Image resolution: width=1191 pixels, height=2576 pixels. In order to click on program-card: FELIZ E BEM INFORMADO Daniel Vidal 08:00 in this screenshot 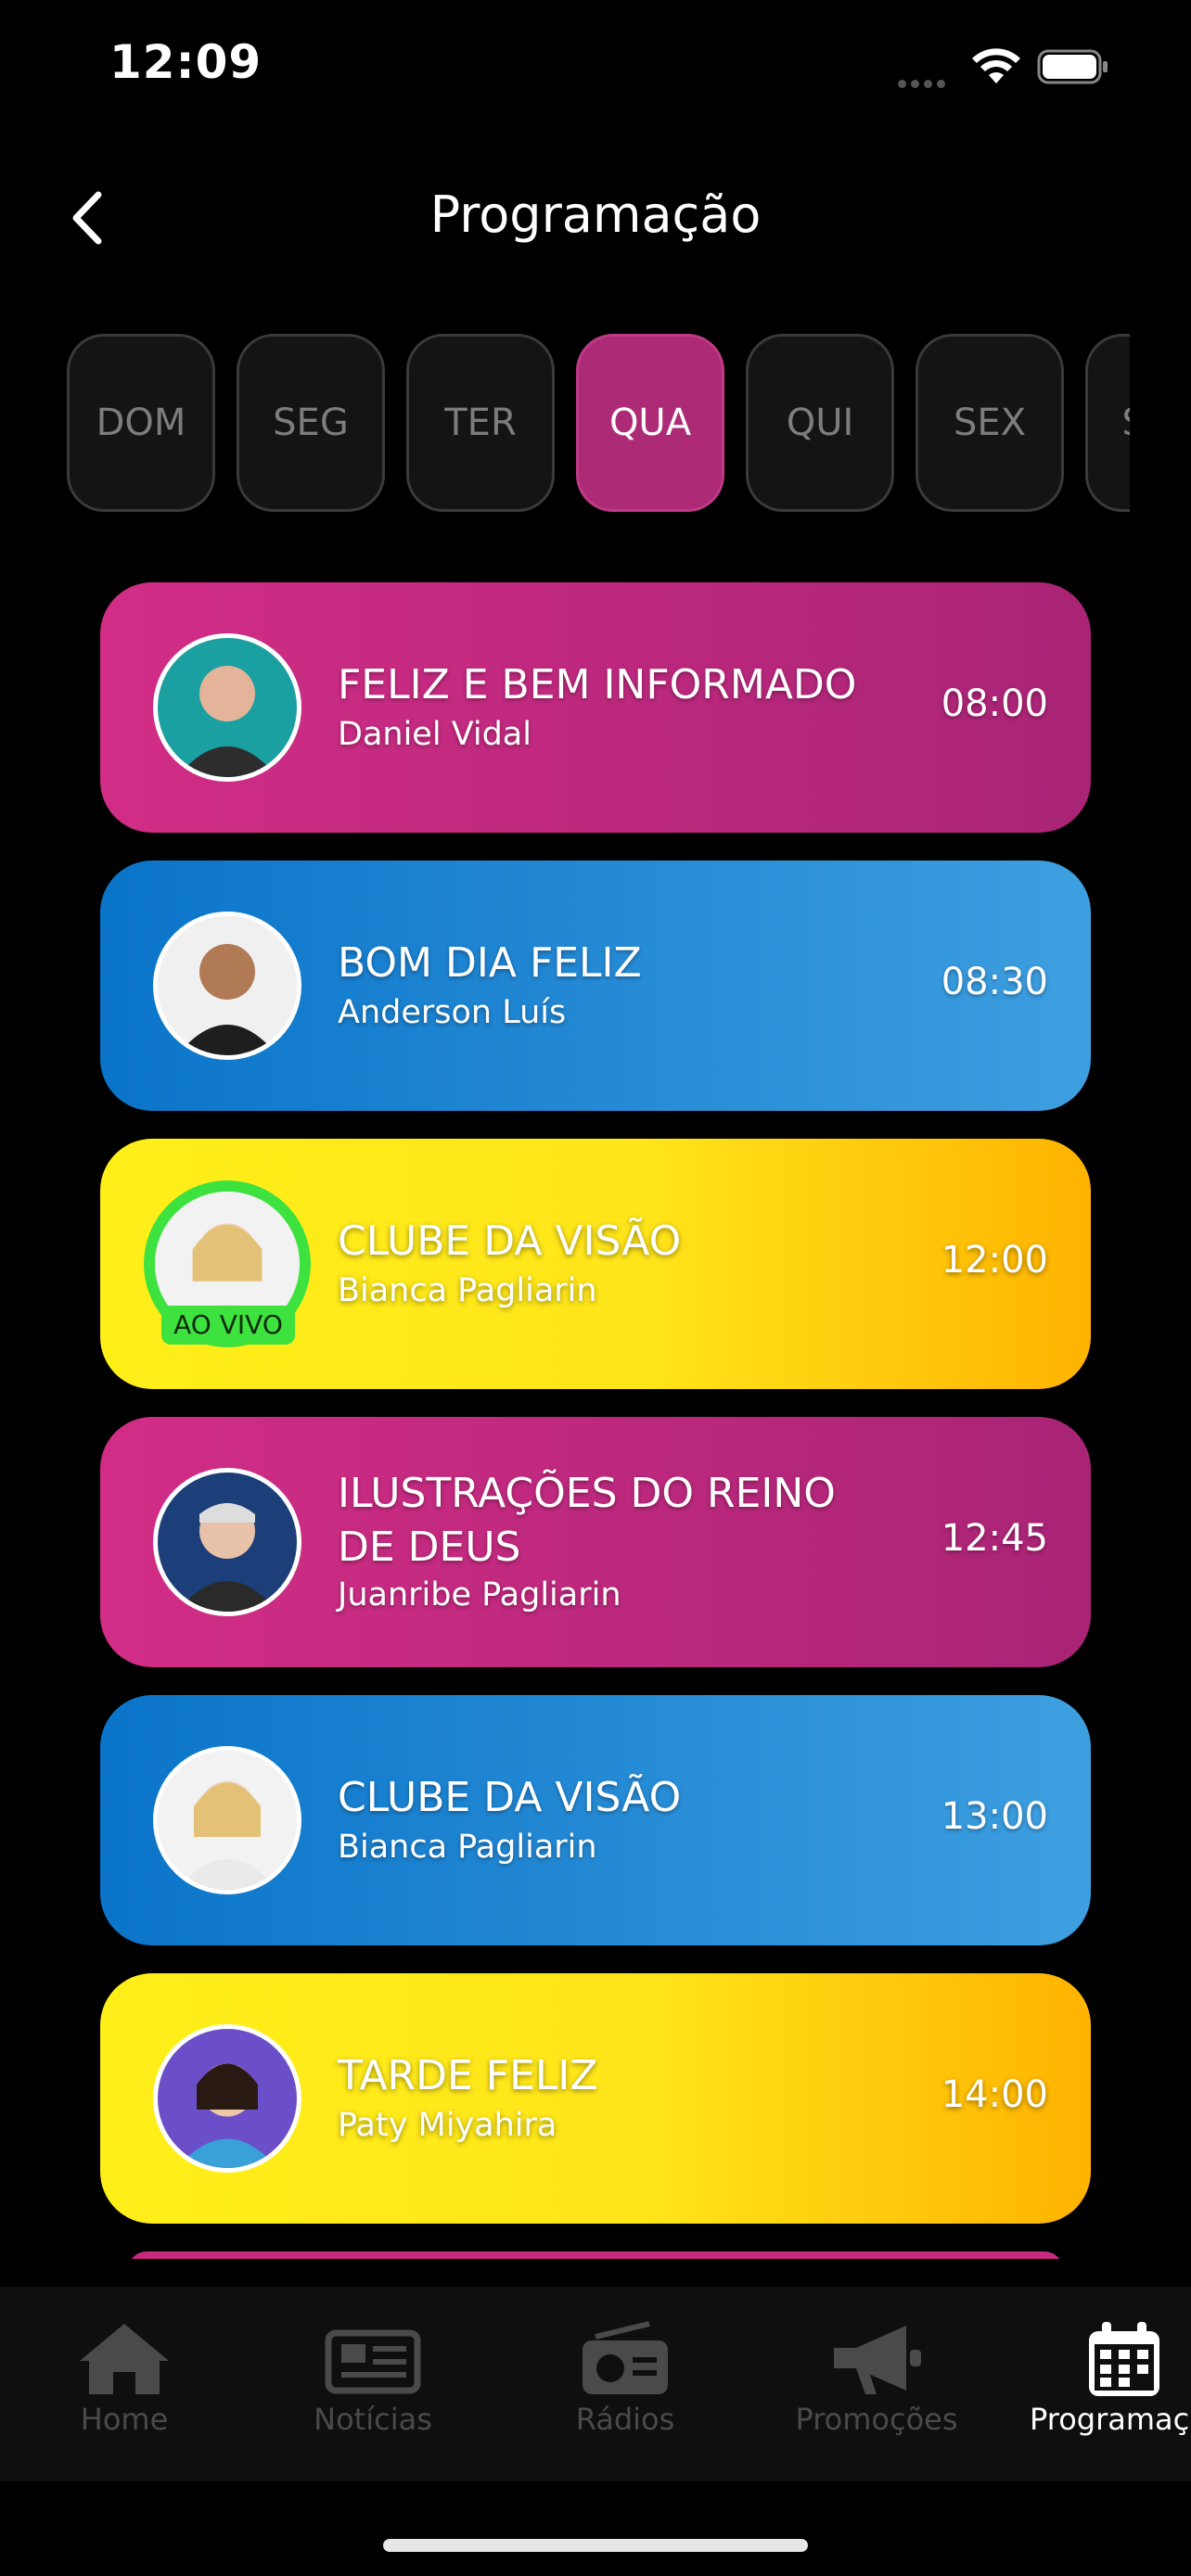, I will do `click(595, 707)`.